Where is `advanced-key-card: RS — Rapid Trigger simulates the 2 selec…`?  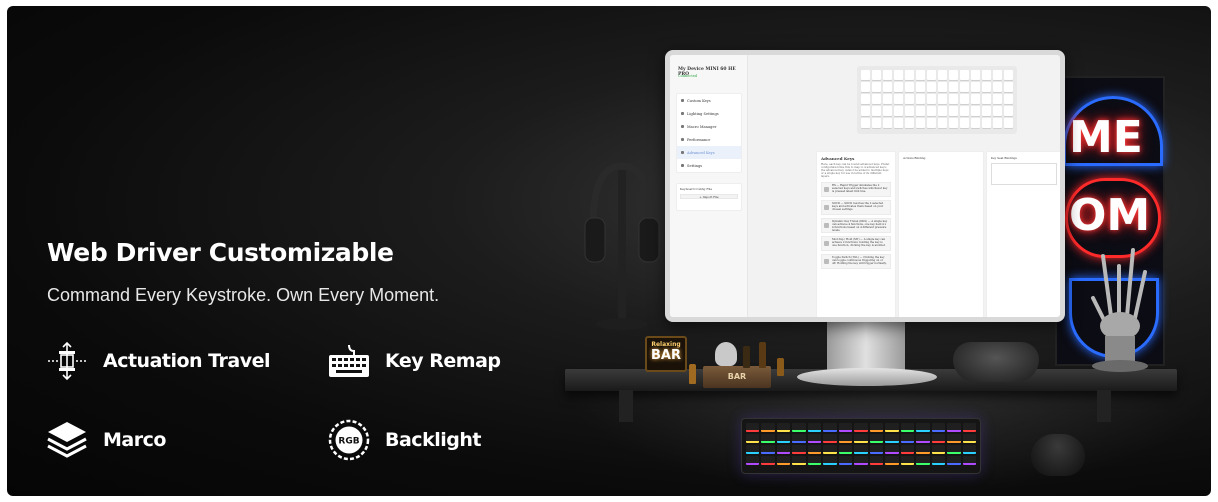 advanced-key-card: RS — Rapid Trigger simulates the 2 selec… is located at coordinates (856, 189).